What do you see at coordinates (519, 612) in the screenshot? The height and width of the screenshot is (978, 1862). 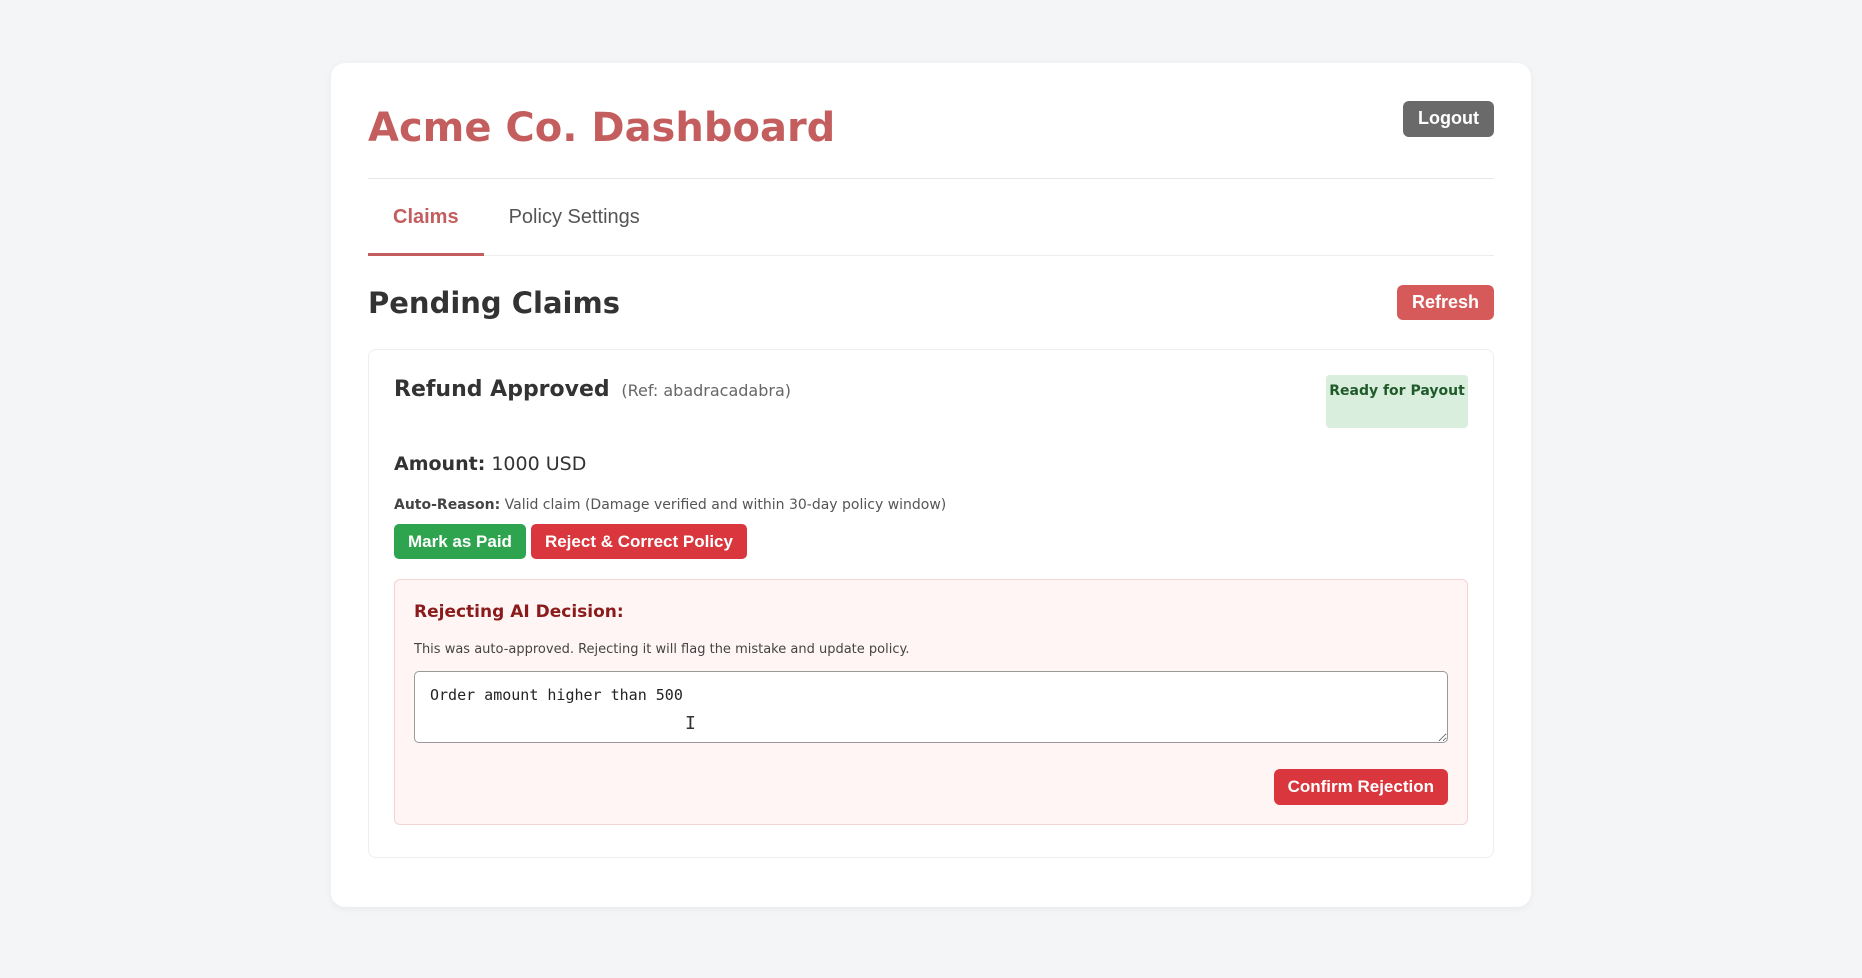 I see `rejection-title: Rejecting AI Decision:` at bounding box center [519, 612].